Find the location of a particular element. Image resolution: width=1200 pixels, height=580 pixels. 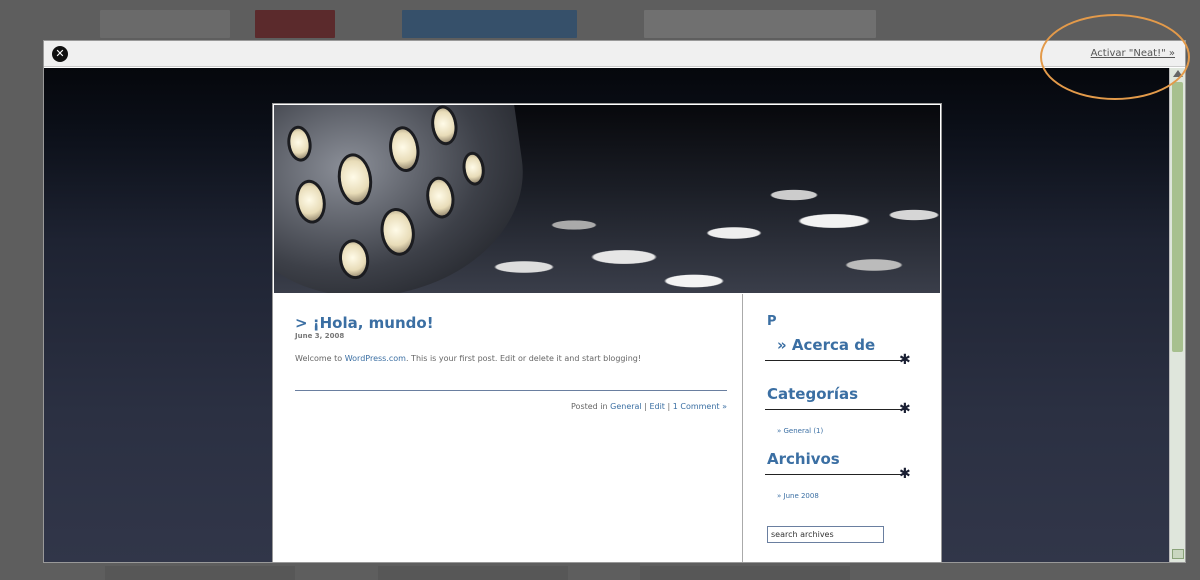

preview-scrollbar is located at coordinates (1177, 315).